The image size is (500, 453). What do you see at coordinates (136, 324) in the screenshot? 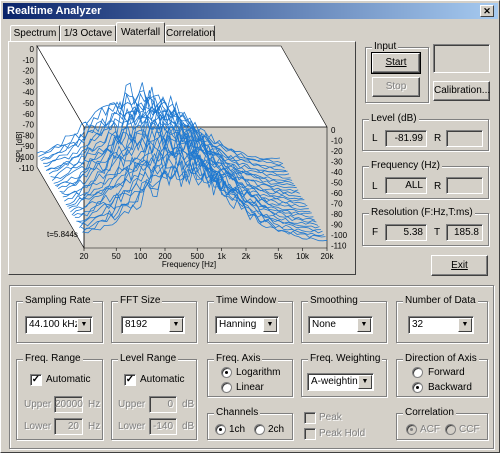
I see `fft-size-value: 8192` at bounding box center [136, 324].